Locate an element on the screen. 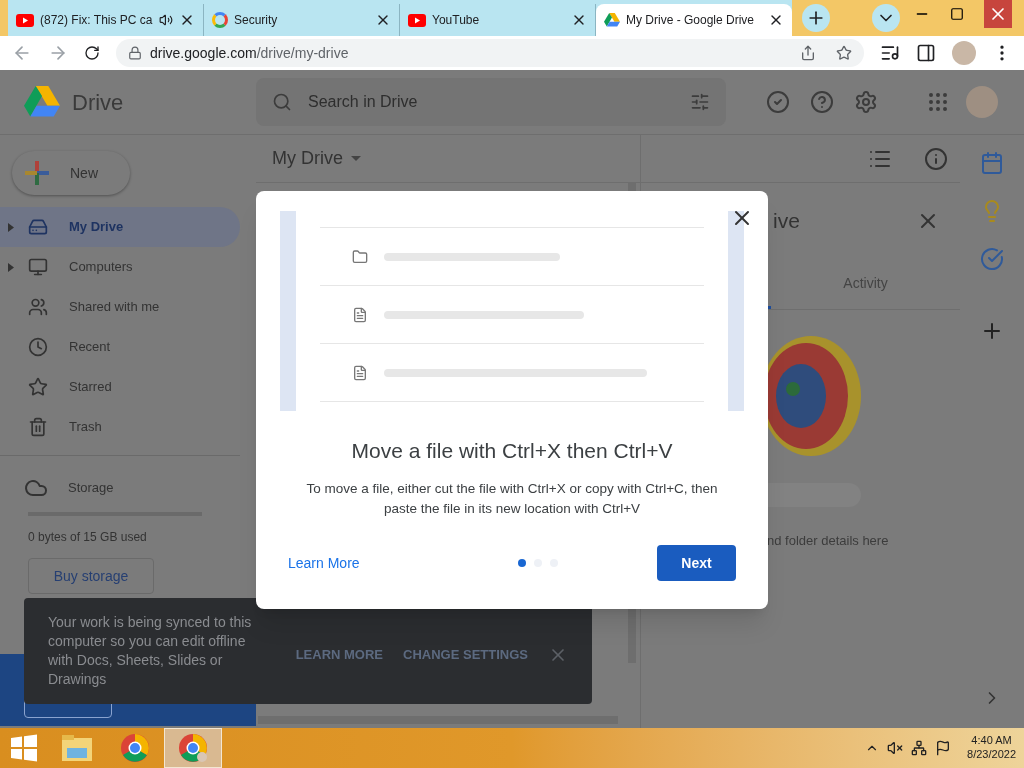 Image resolution: width=1024 pixels, height=768 pixels. address-field: drive.google.com/drive/my-drive is located at coordinates (490, 53).